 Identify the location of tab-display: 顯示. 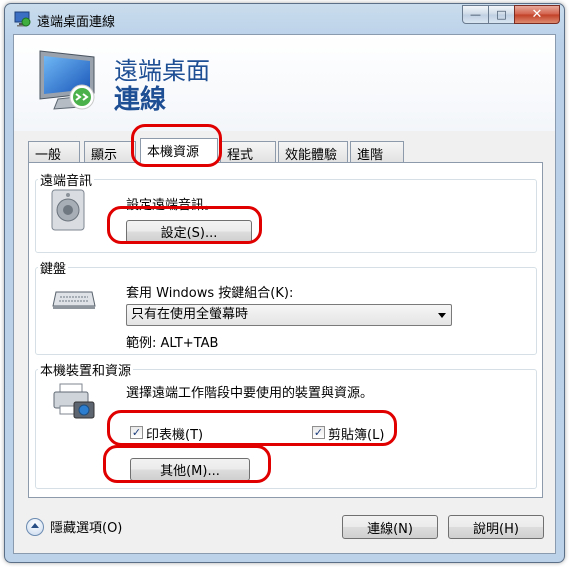
(110, 152).